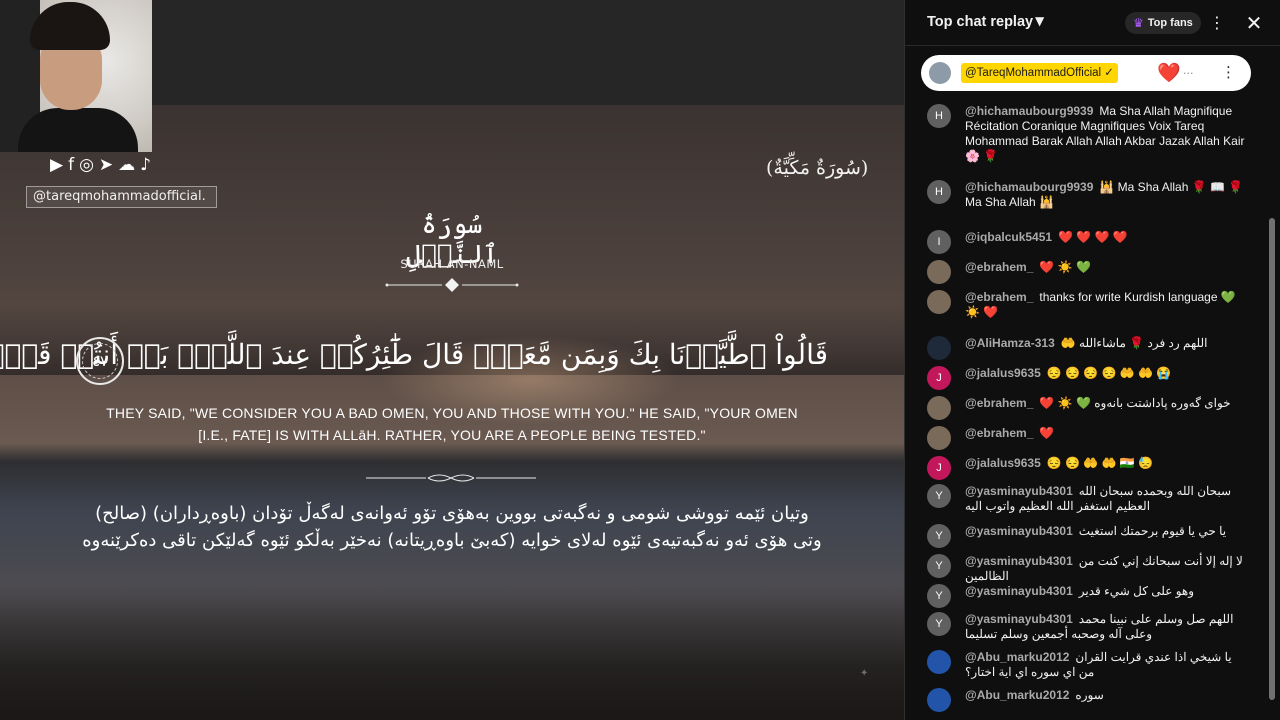  What do you see at coordinates (76, 76) in the screenshot?
I see `webcam-overlay` at bounding box center [76, 76].